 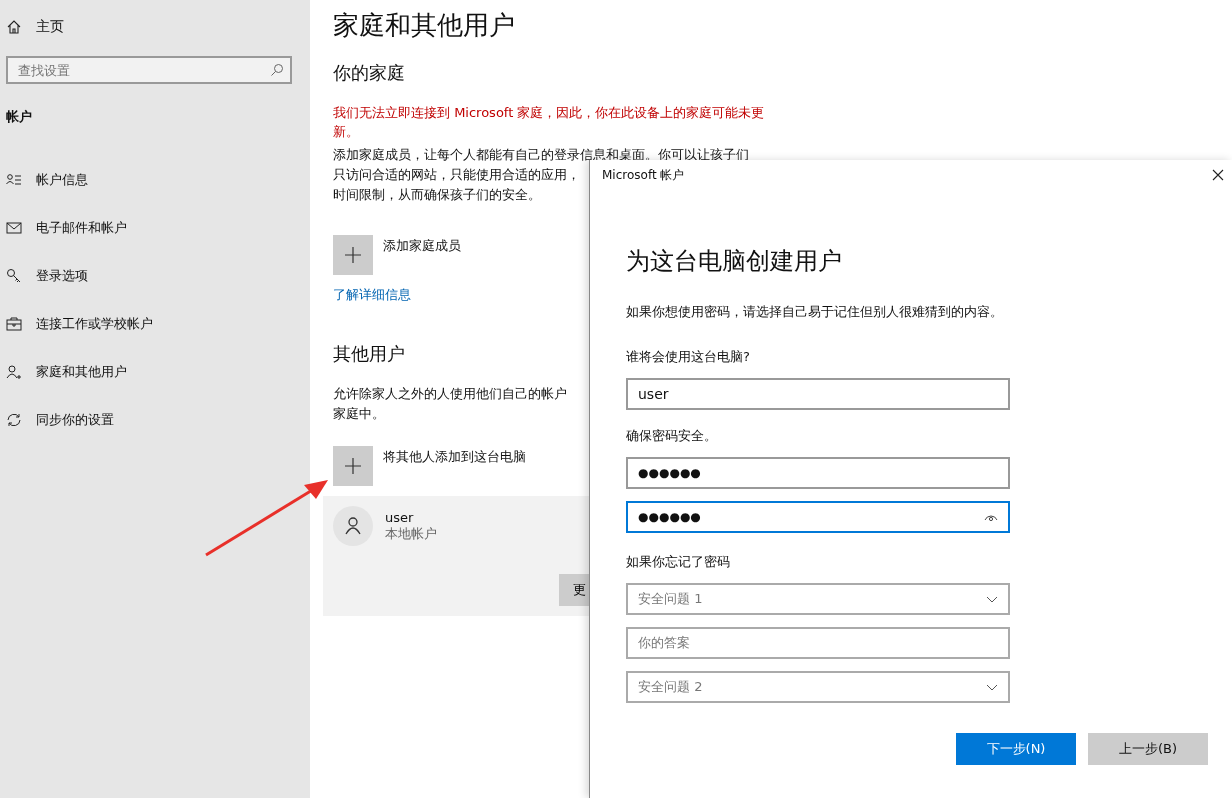 I want to click on section-heading: 其他用户, so click(x=369, y=354).